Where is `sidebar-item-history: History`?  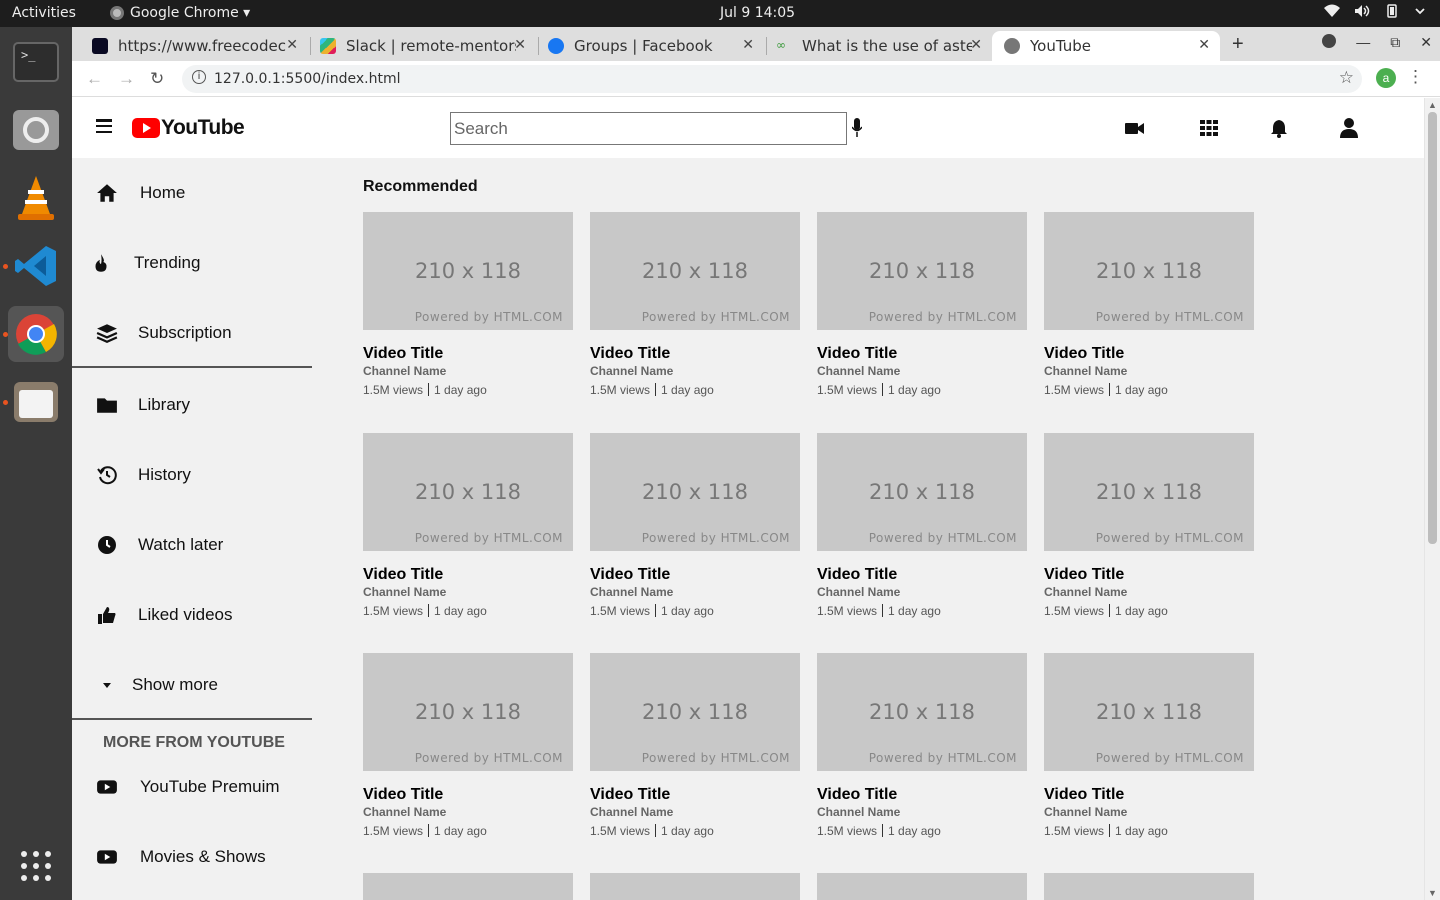
sidebar-item-history: History is located at coordinates (192, 475).